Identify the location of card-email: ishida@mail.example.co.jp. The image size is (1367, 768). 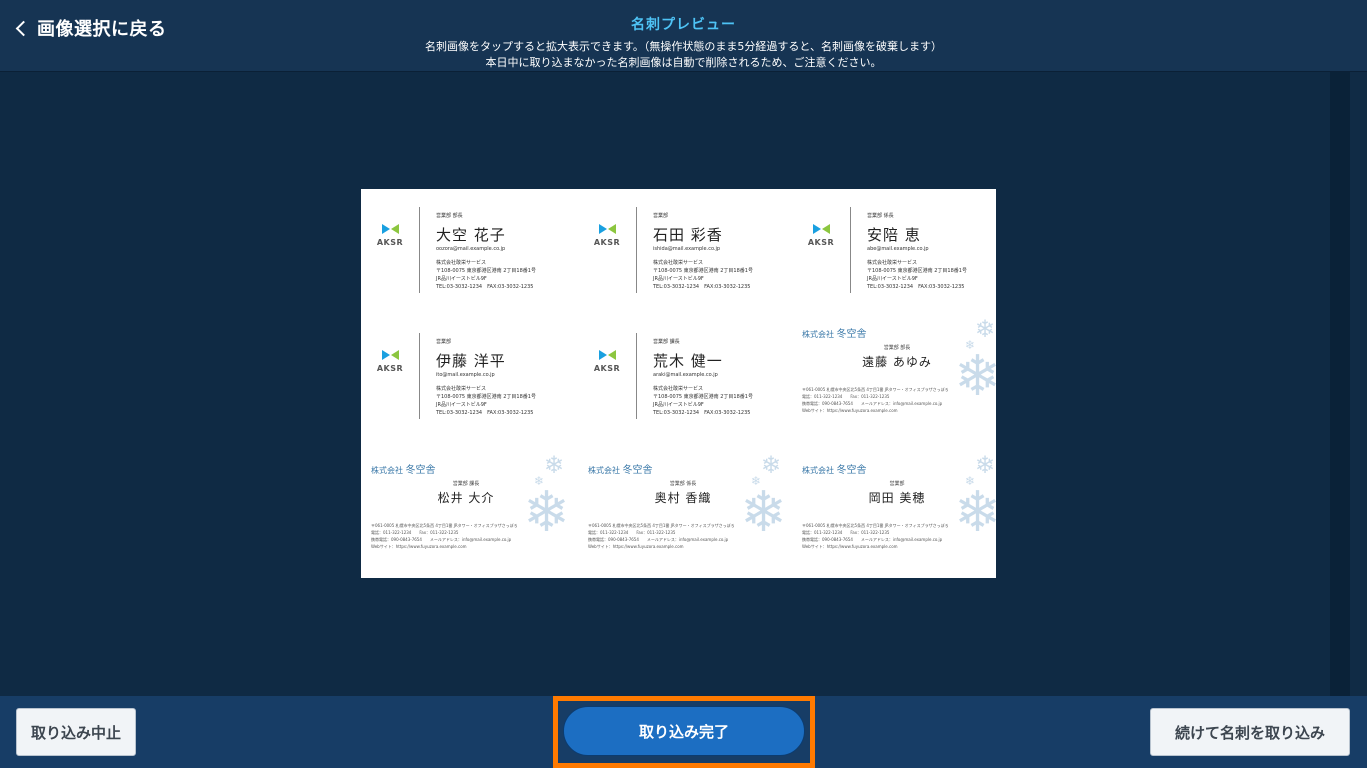
(687, 249).